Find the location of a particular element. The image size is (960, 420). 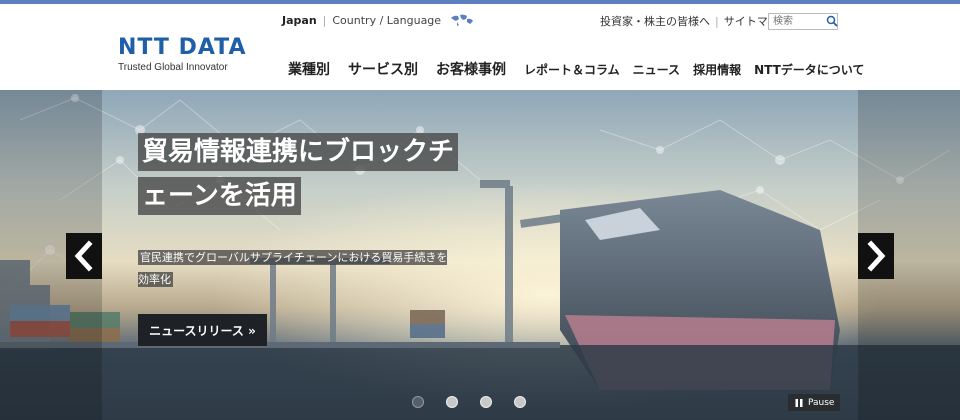

country-language-link: Country / Language is located at coordinates (386, 20).